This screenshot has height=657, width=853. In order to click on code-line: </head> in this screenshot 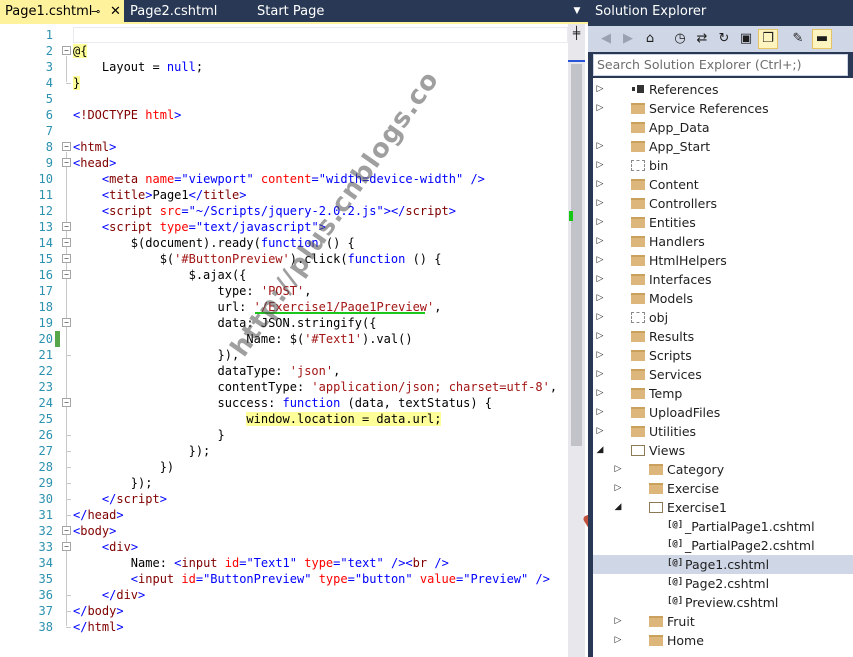, I will do `click(98, 515)`.